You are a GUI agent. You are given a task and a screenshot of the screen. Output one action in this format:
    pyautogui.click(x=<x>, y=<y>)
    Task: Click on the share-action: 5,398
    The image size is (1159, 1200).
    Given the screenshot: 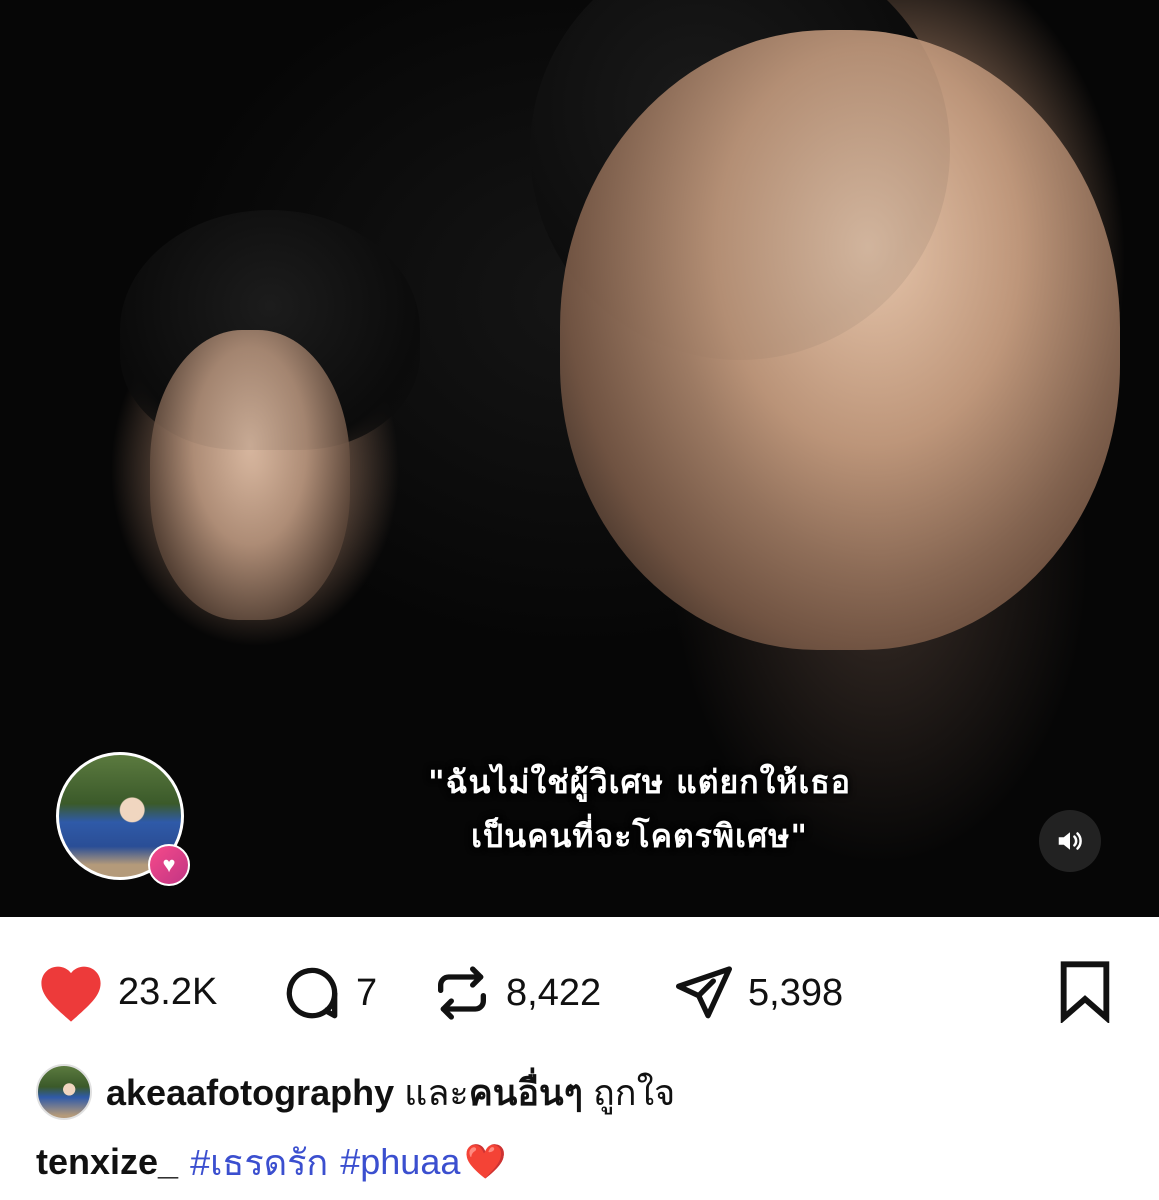 What is the action you would take?
    pyautogui.click(x=757, y=993)
    